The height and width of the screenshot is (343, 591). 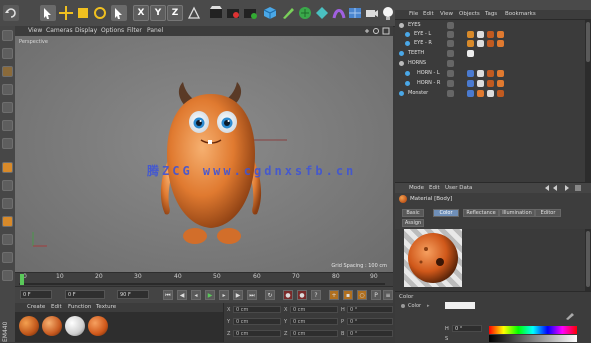 I want to click on array-icon, so click(x=322, y=13).